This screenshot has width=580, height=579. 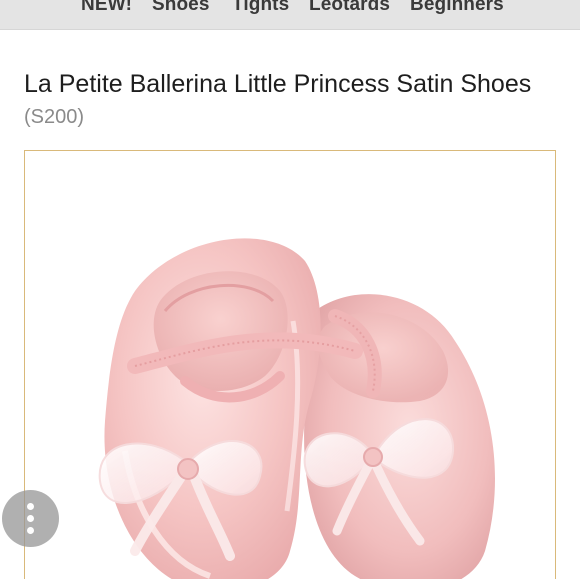 I want to click on more-options-button, so click(x=30, y=518).